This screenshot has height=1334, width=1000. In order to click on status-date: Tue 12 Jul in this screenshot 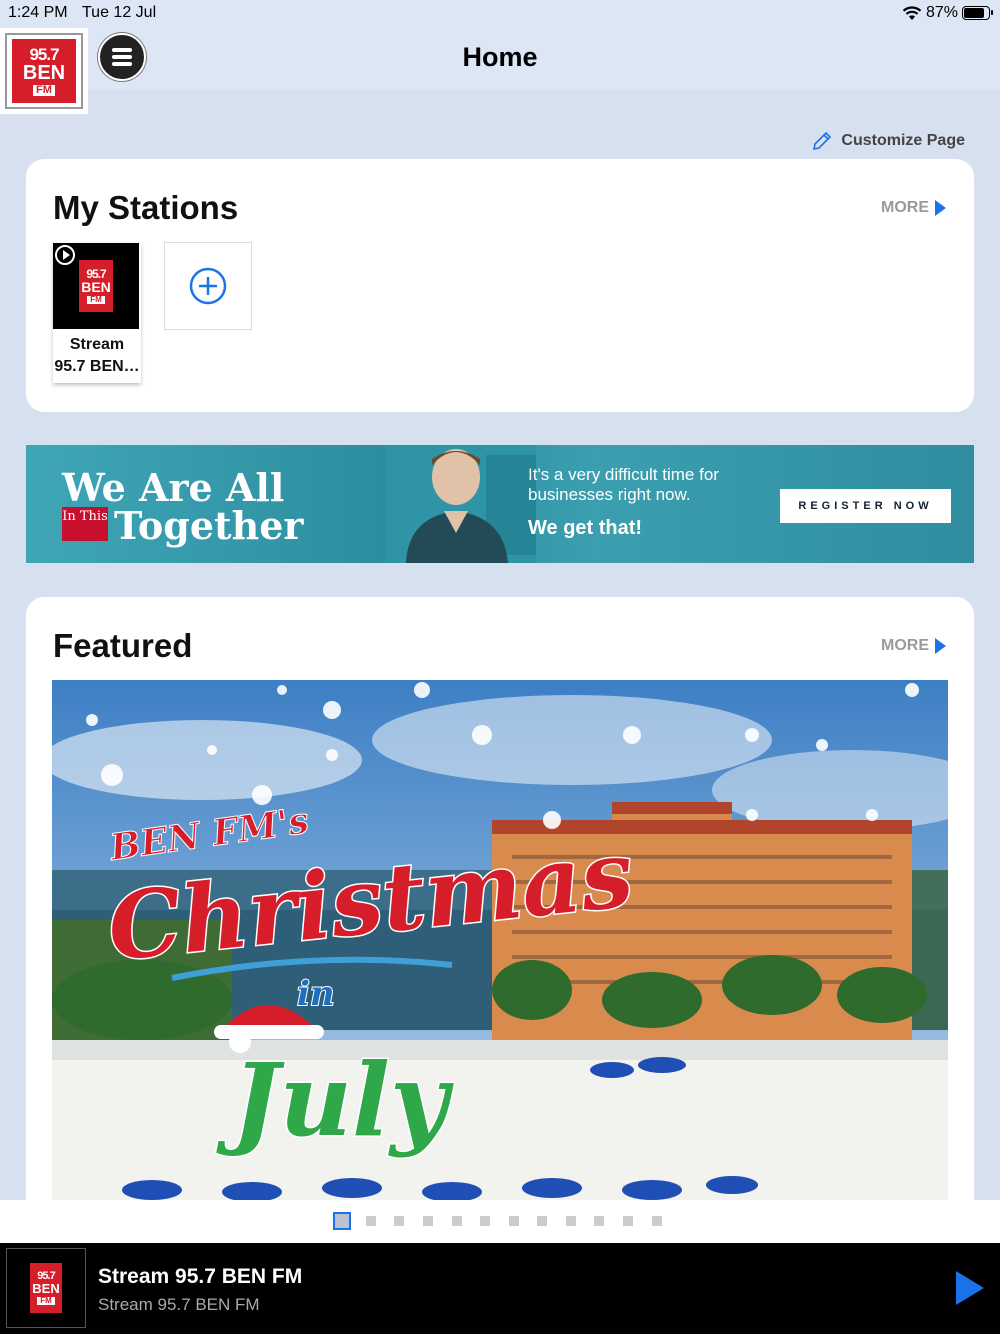, I will do `click(119, 12)`.